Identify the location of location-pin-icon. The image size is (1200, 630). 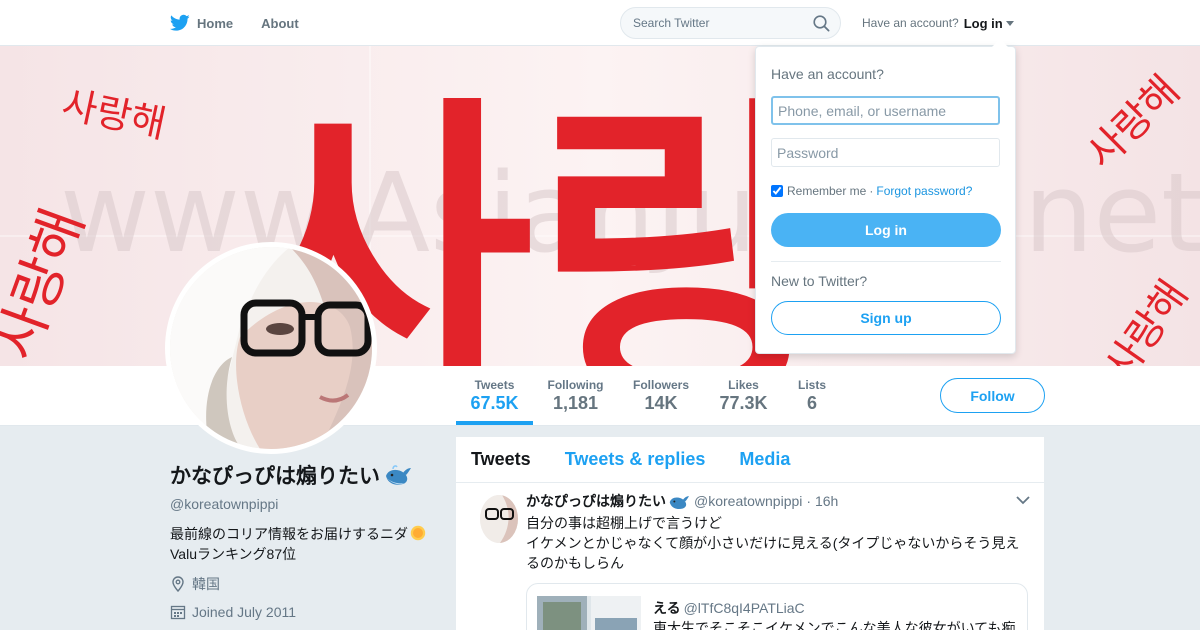
(178, 584).